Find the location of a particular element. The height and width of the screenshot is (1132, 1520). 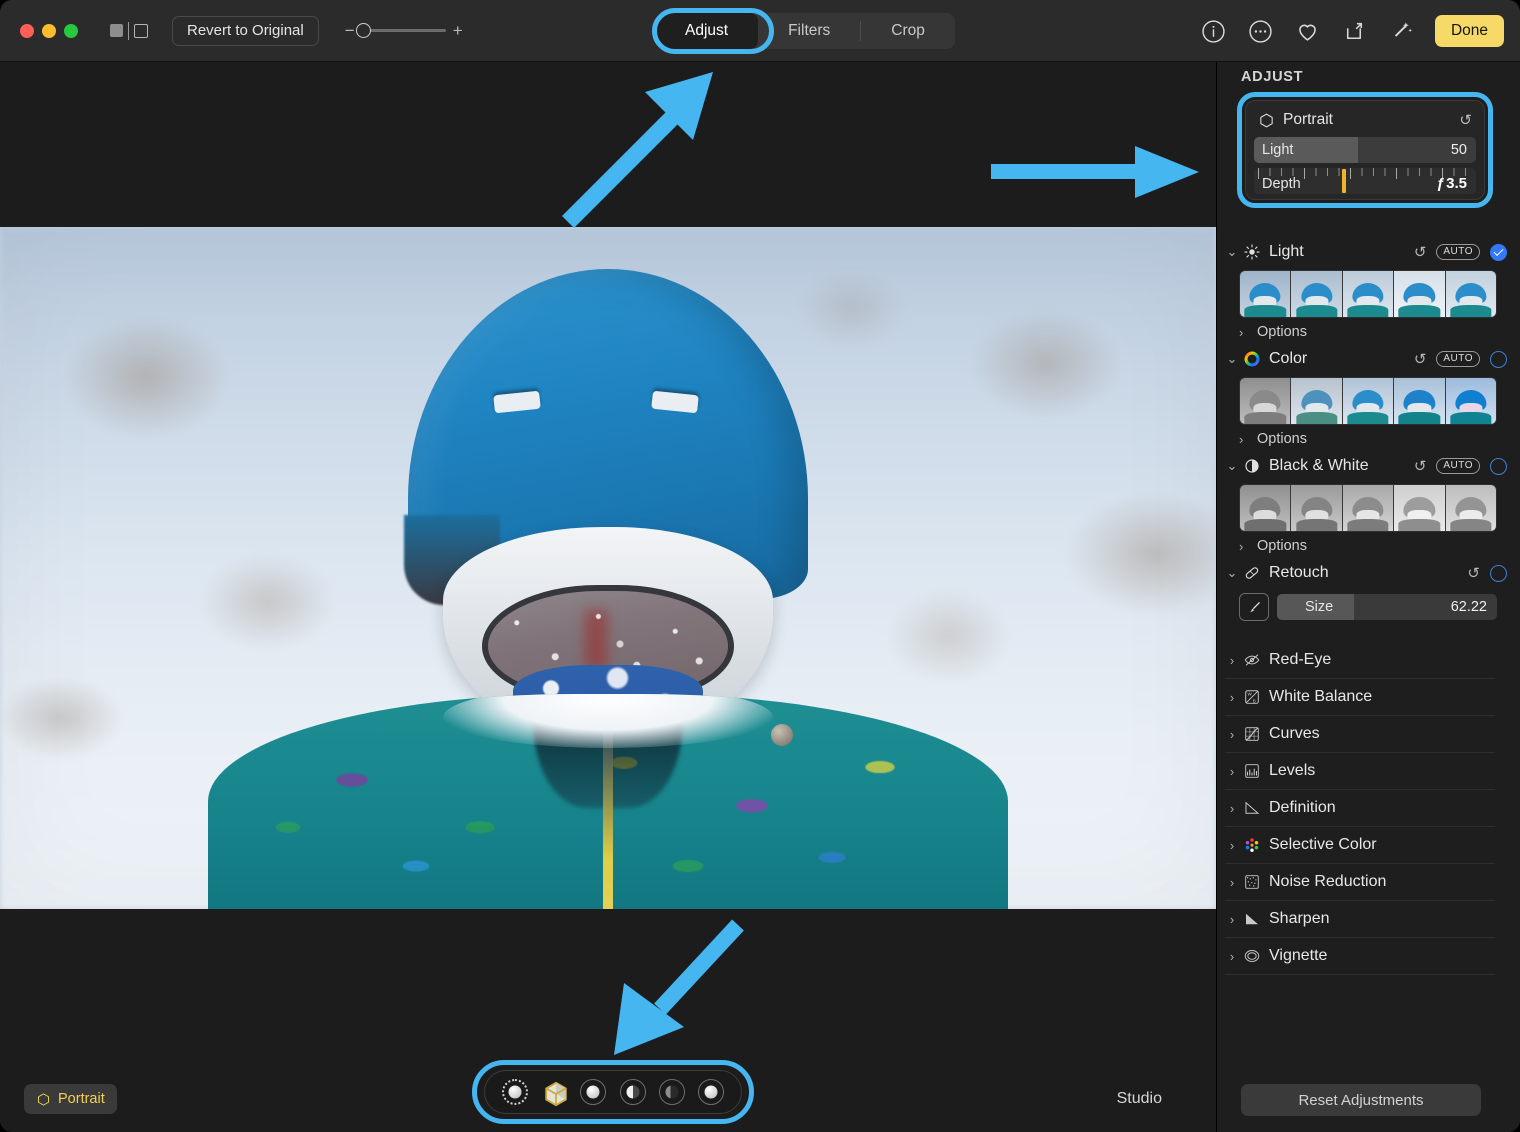

traffic-lights is located at coordinates (49, 30).